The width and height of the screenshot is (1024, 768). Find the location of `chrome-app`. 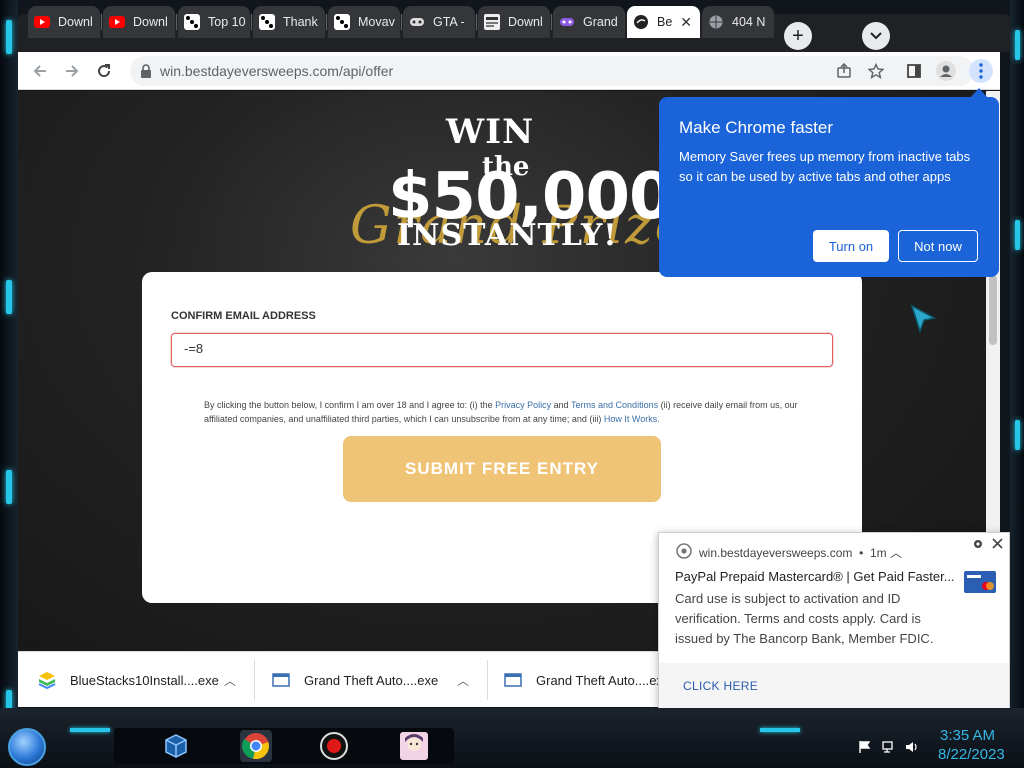

chrome-app is located at coordinates (256, 746).